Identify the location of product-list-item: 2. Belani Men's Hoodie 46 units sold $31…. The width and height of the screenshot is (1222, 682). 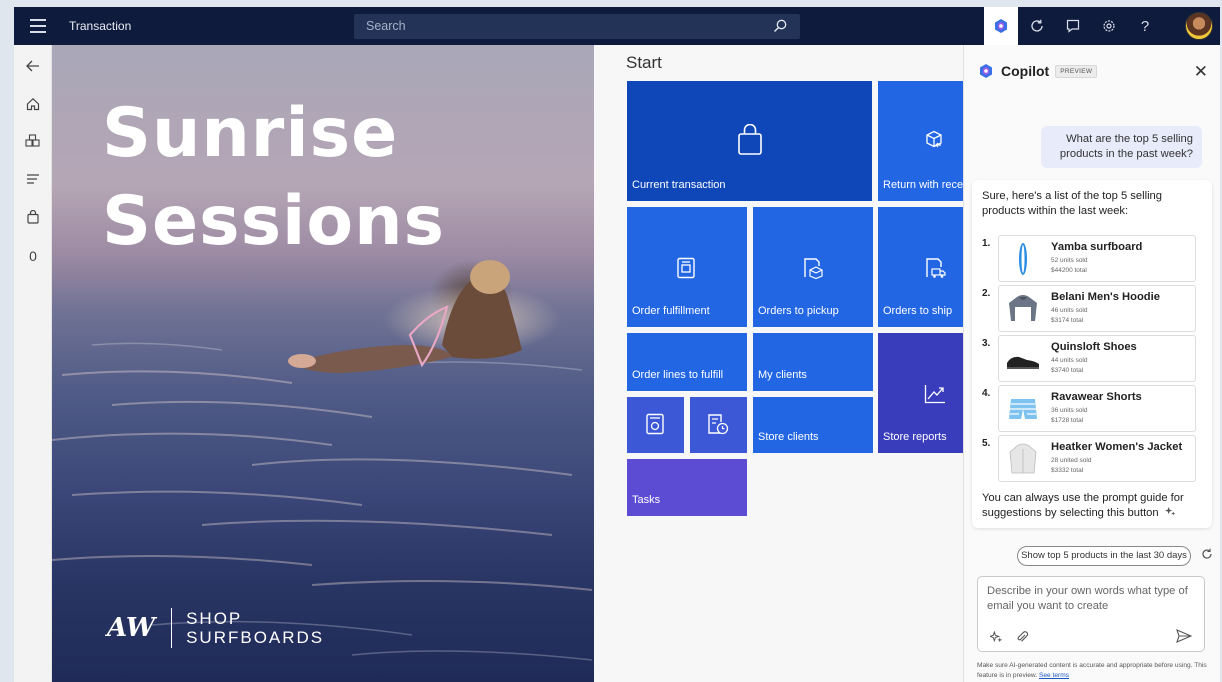
(1093, 308).